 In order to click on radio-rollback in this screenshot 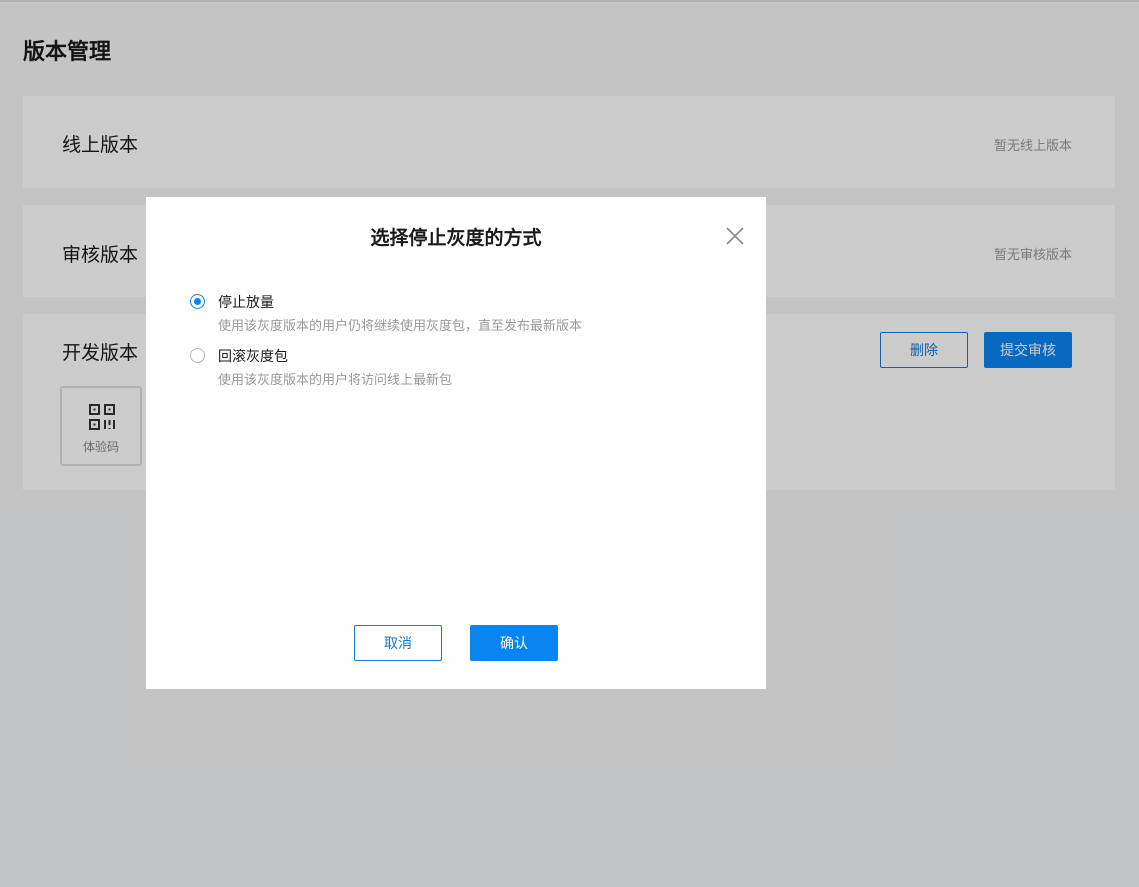, I will do `click(197, 355)`.